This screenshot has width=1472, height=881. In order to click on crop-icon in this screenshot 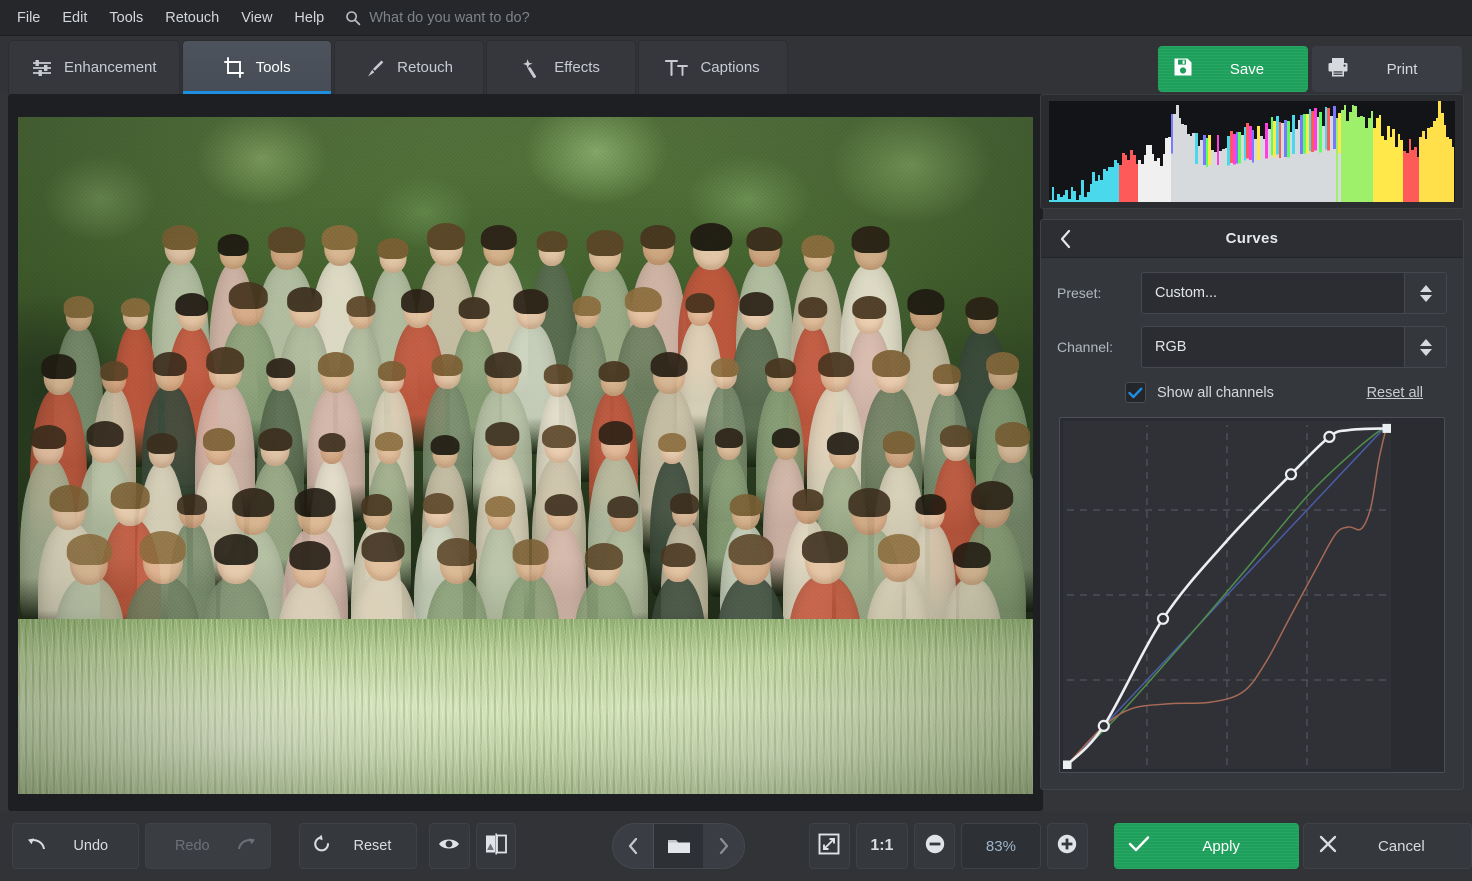, I will do `click(234, 67)`.